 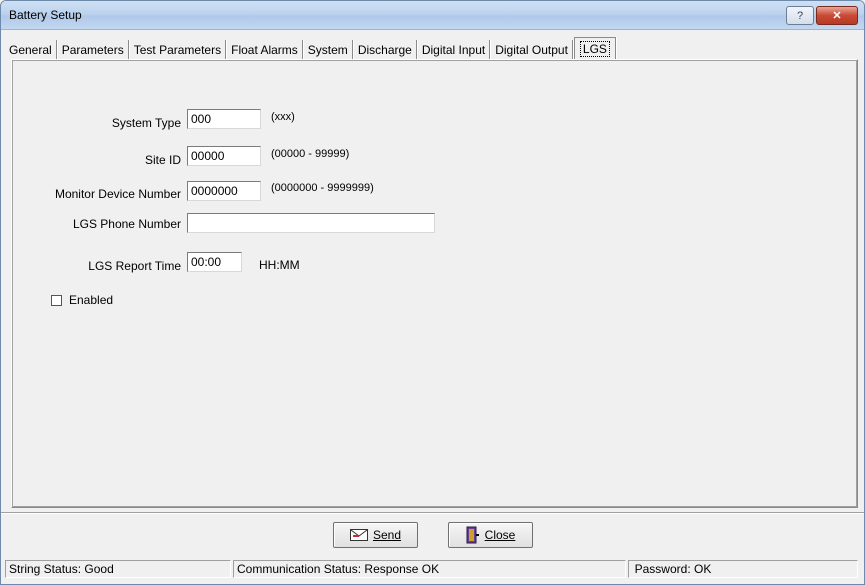 What do you see at coordinates (432, 15) in the screenshot?
I see `title-bar: Battery Setup ? ✕` at bounding box center [432, 15].